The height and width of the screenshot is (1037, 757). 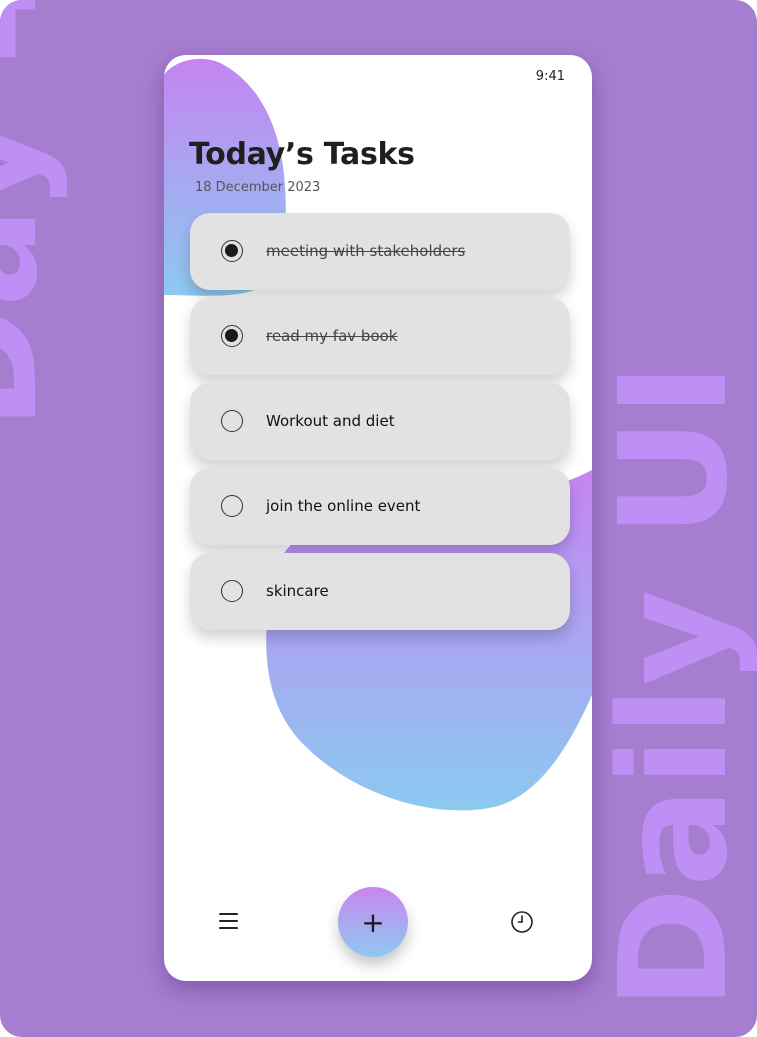 I want to click on decorative-daily-ui-label: Daily UI, so click(x=672, y=686).